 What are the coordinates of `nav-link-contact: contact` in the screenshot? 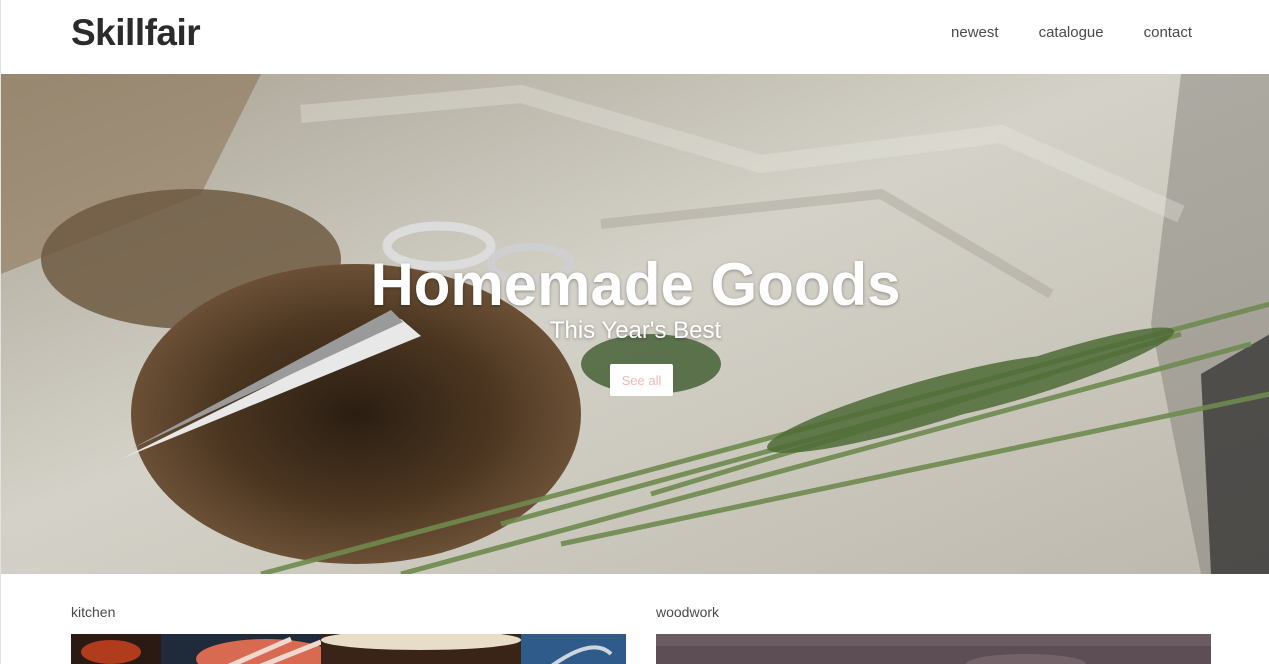 It's located at (1168, 32).